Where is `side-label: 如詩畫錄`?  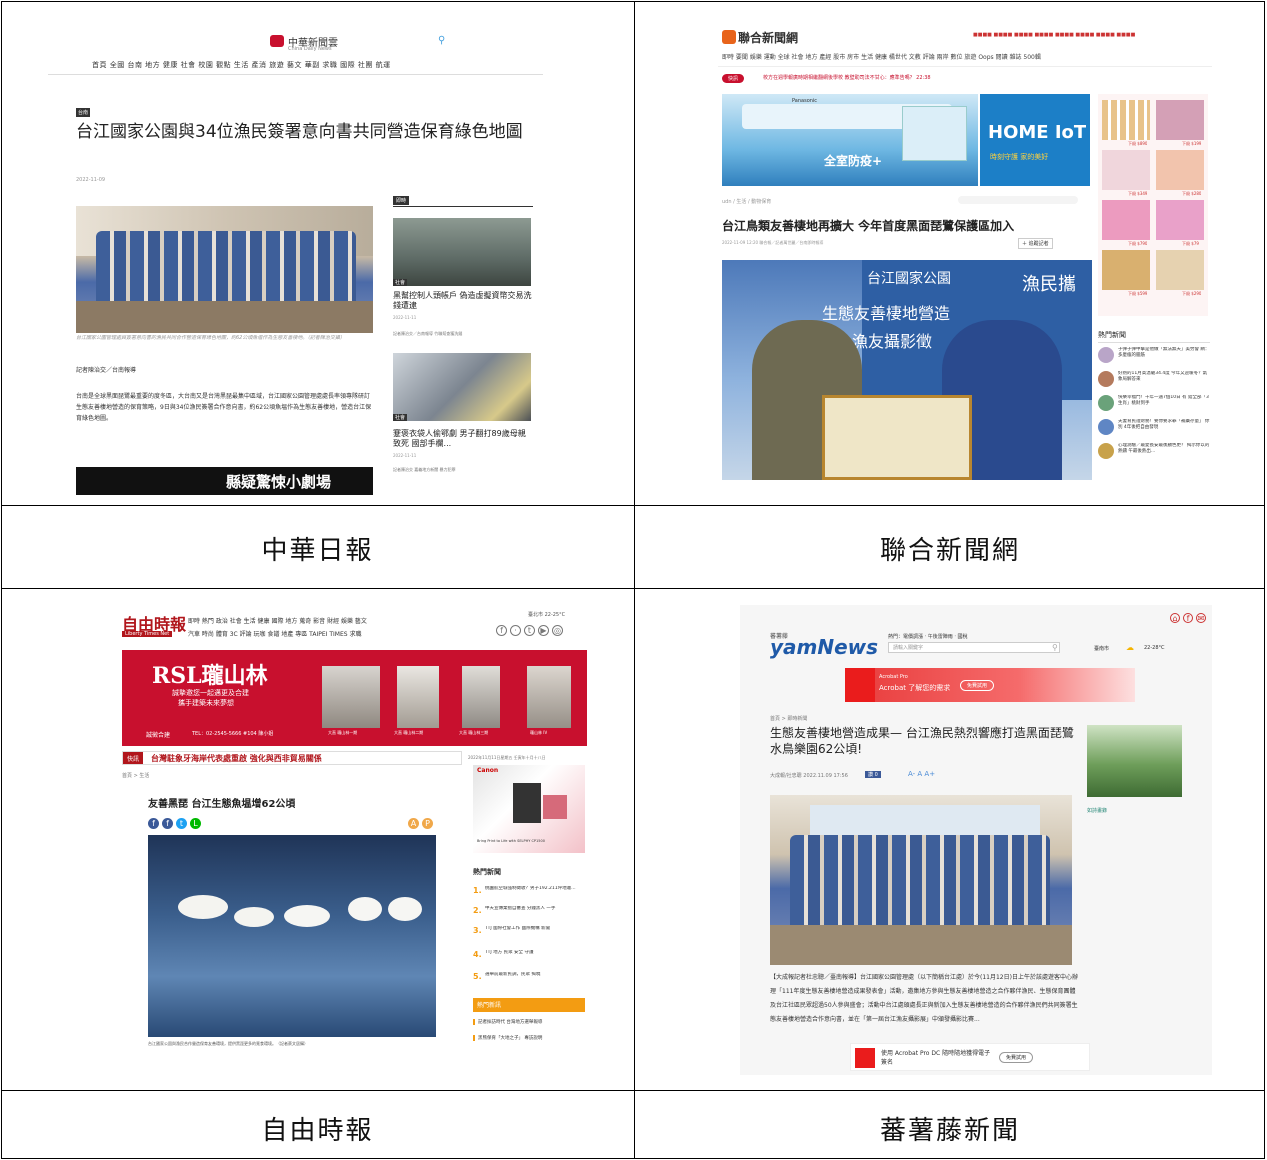 side-label: 如詩畫錄 is located at coordinates (1097, 810).